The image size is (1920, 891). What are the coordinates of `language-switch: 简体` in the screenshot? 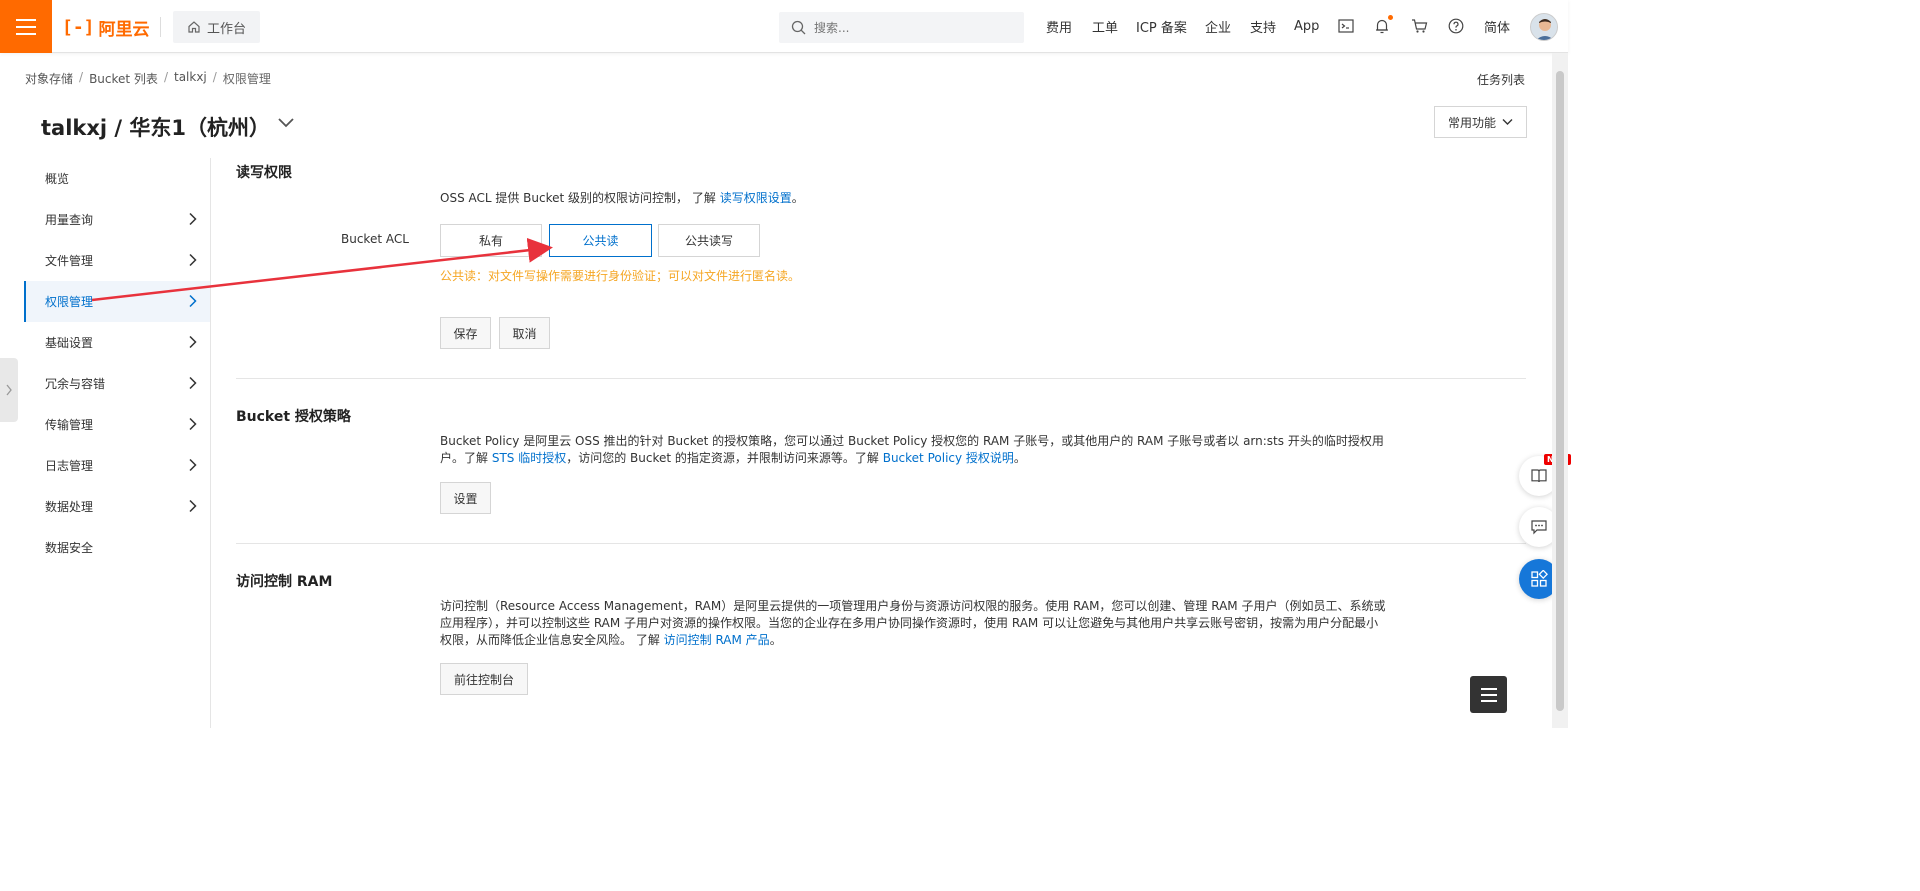 It's located at (1497, 26).